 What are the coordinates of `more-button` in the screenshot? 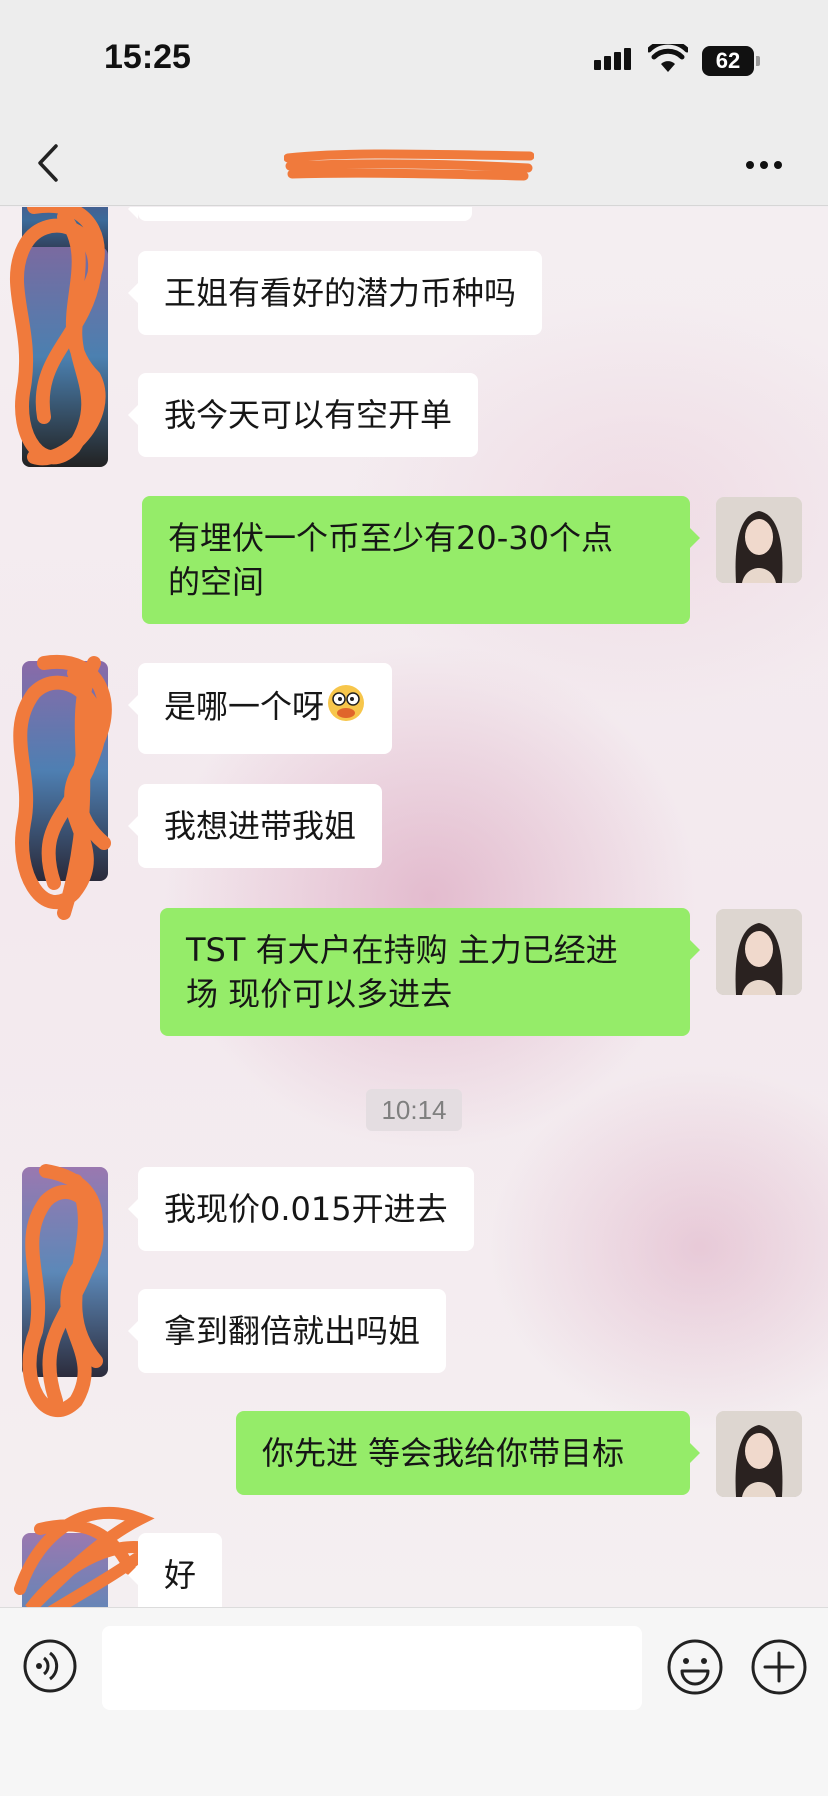 It's located at (771, 164).